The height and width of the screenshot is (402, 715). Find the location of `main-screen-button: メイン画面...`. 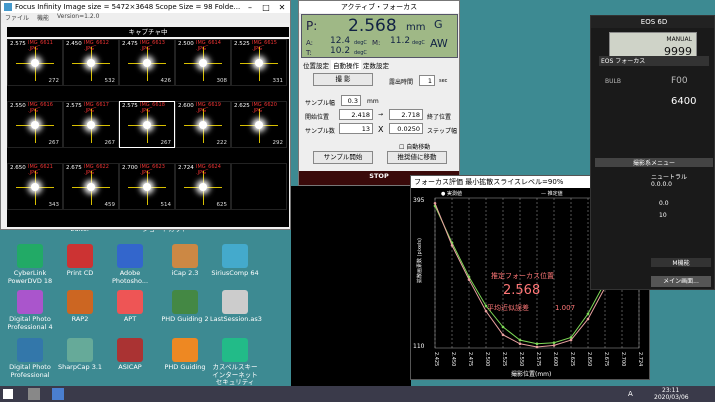

main-screen-button: メイン画面... is located at coordinates (681, 281).